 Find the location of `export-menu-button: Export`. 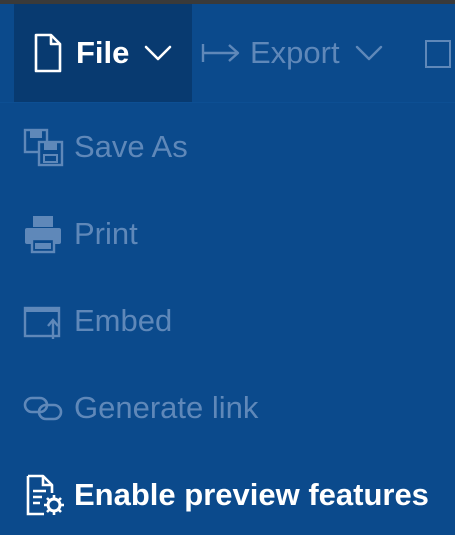

export-menu-button: Export is located at coordinates (293, 53).